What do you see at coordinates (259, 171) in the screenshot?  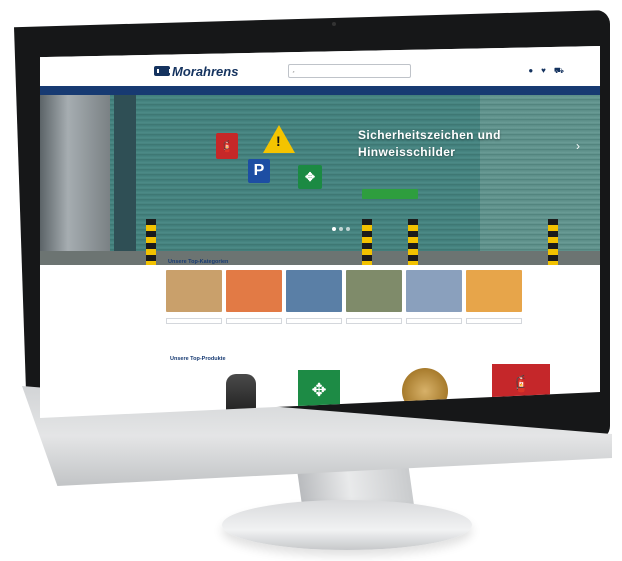 I see `parking-sign-icon: P` at bounding box center [259, 171].